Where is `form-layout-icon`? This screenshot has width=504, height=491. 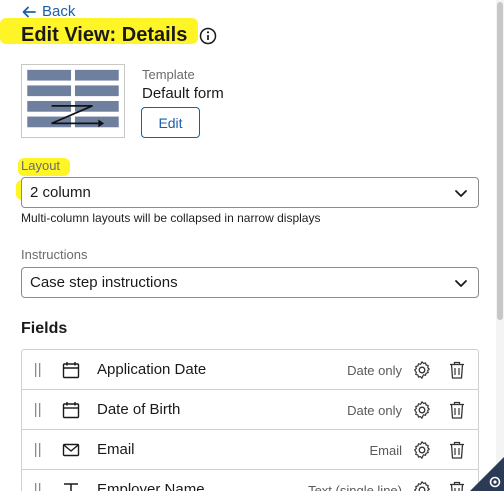 form-layout-icon is located at coordinates (73, 98).